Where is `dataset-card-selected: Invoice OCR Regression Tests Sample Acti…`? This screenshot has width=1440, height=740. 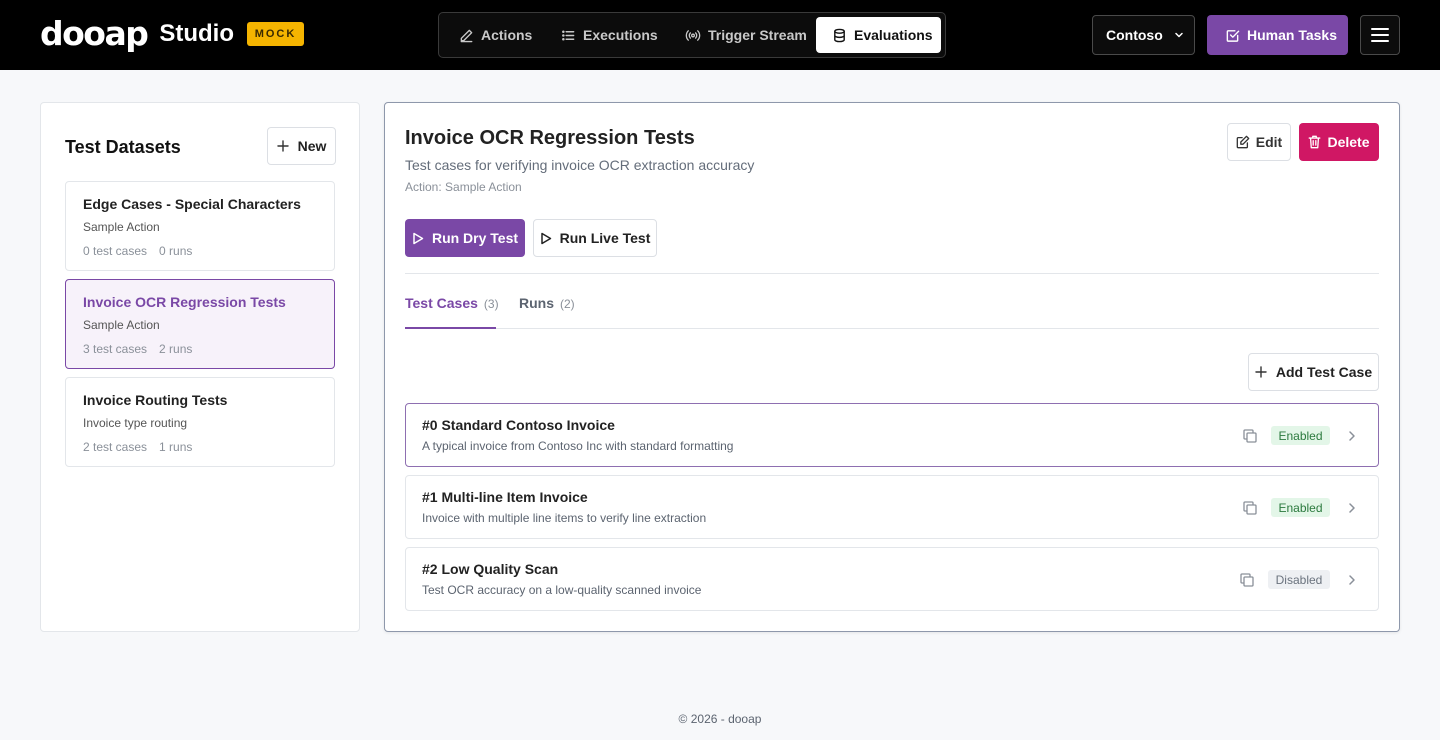 dataset-card-selected: Invoice OCR Regression Tests Sample Acti… is located at coordinates (200, 324).